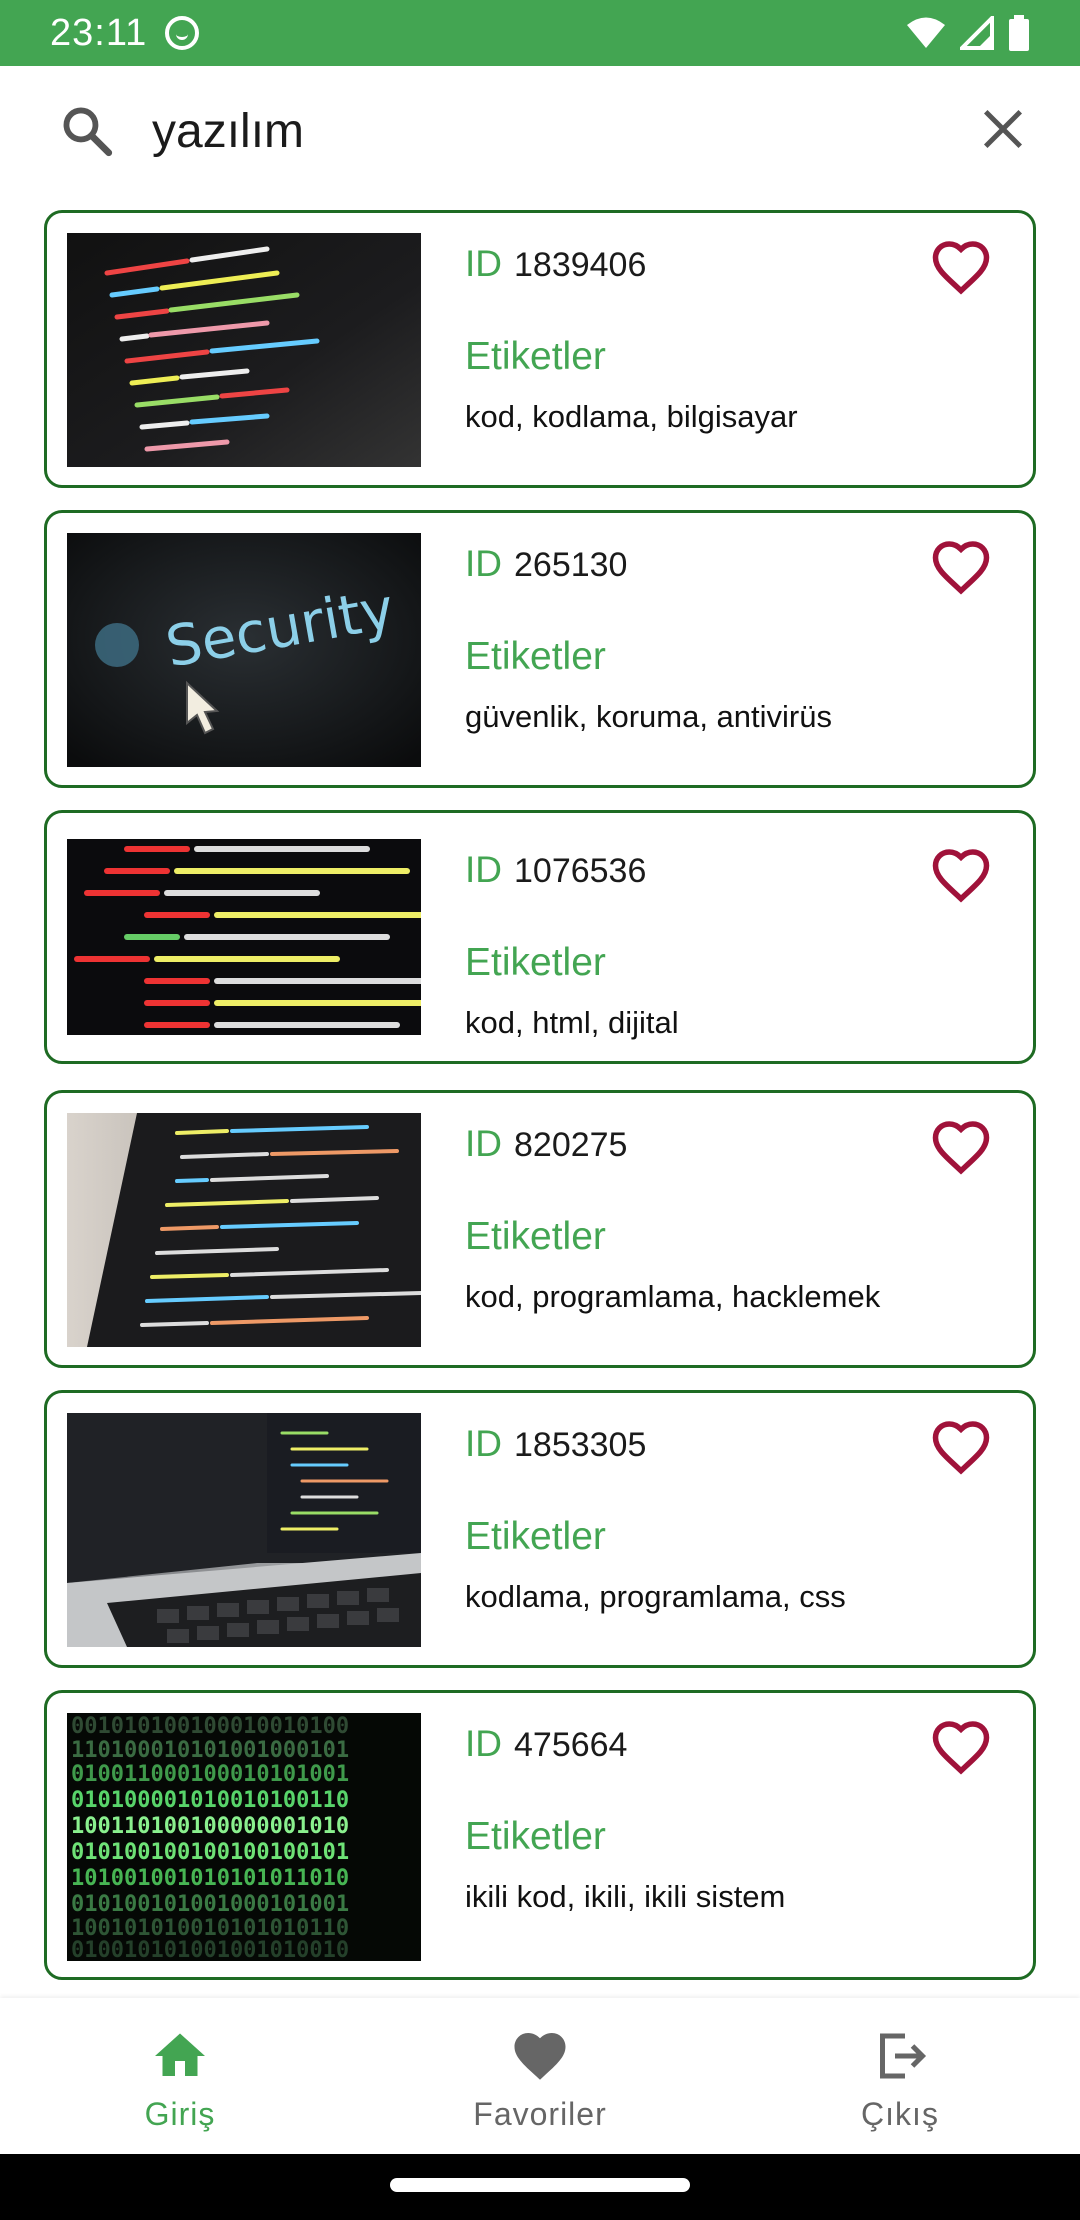 This screenshot has height=2220, width=1080. I want to click on search-bar, so click(540, 131).